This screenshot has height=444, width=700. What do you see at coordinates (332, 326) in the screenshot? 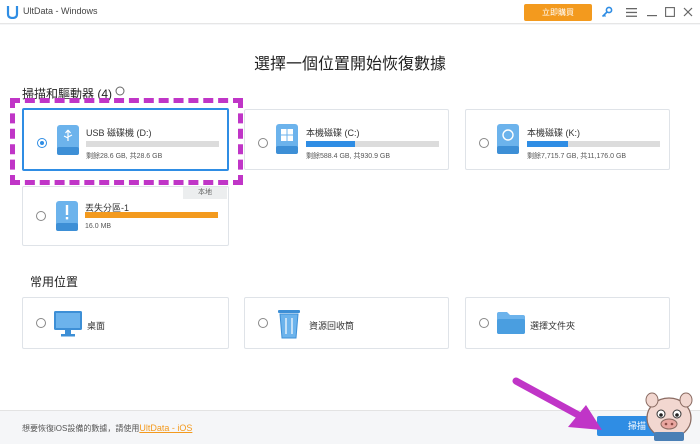
I see `location-label: 資源回收筒` at bounding box center [332, 326].